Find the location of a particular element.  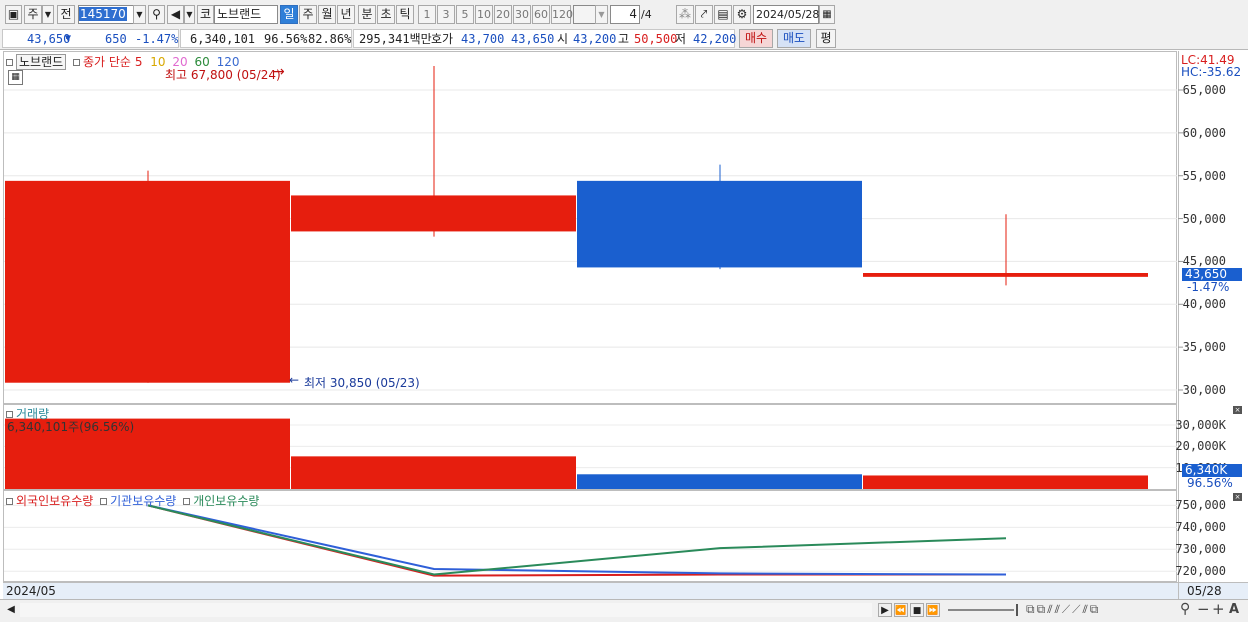

volume-note: 6,340,101주(96.56%) is located at coordinates (71, 427).